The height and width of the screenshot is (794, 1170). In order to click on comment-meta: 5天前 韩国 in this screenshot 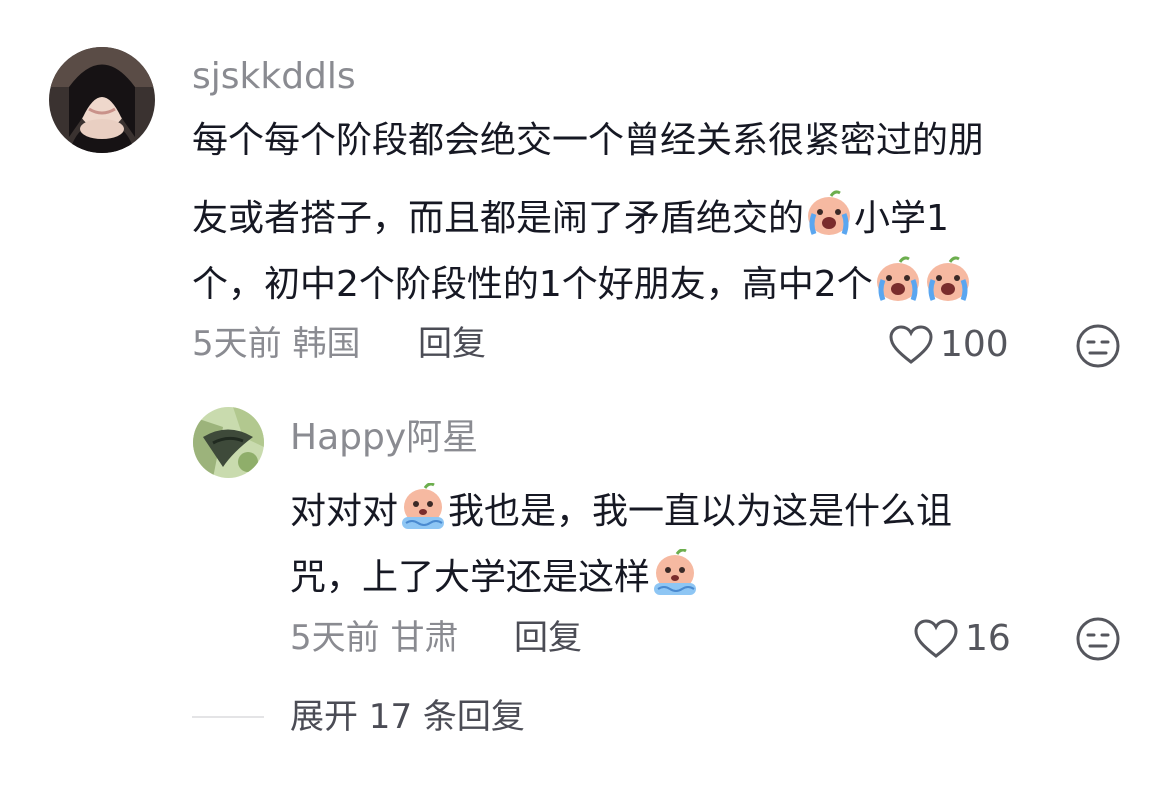, I will do `click(276, 344)`.